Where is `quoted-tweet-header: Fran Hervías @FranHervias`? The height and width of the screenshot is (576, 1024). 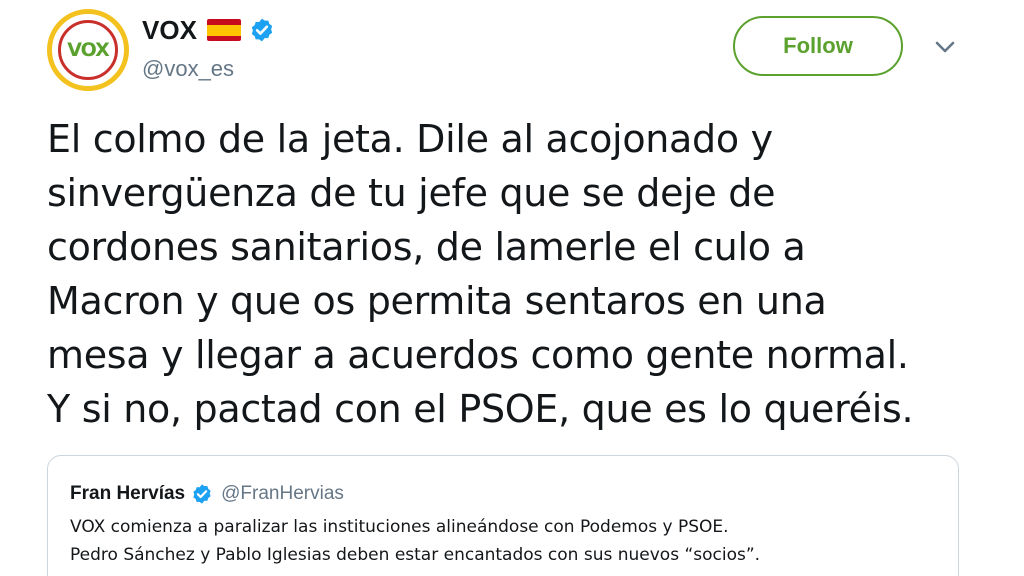
quoted-tweet-header: Fran Hervías @FranHervias is located at coordinates (207, 494).